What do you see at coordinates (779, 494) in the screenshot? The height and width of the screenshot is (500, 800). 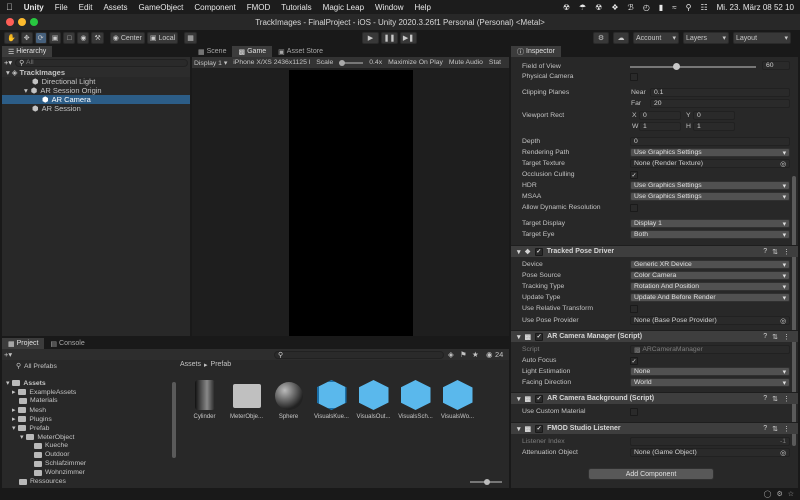 I see `bug-icon: ⚙` at bounding box center [779, 494].